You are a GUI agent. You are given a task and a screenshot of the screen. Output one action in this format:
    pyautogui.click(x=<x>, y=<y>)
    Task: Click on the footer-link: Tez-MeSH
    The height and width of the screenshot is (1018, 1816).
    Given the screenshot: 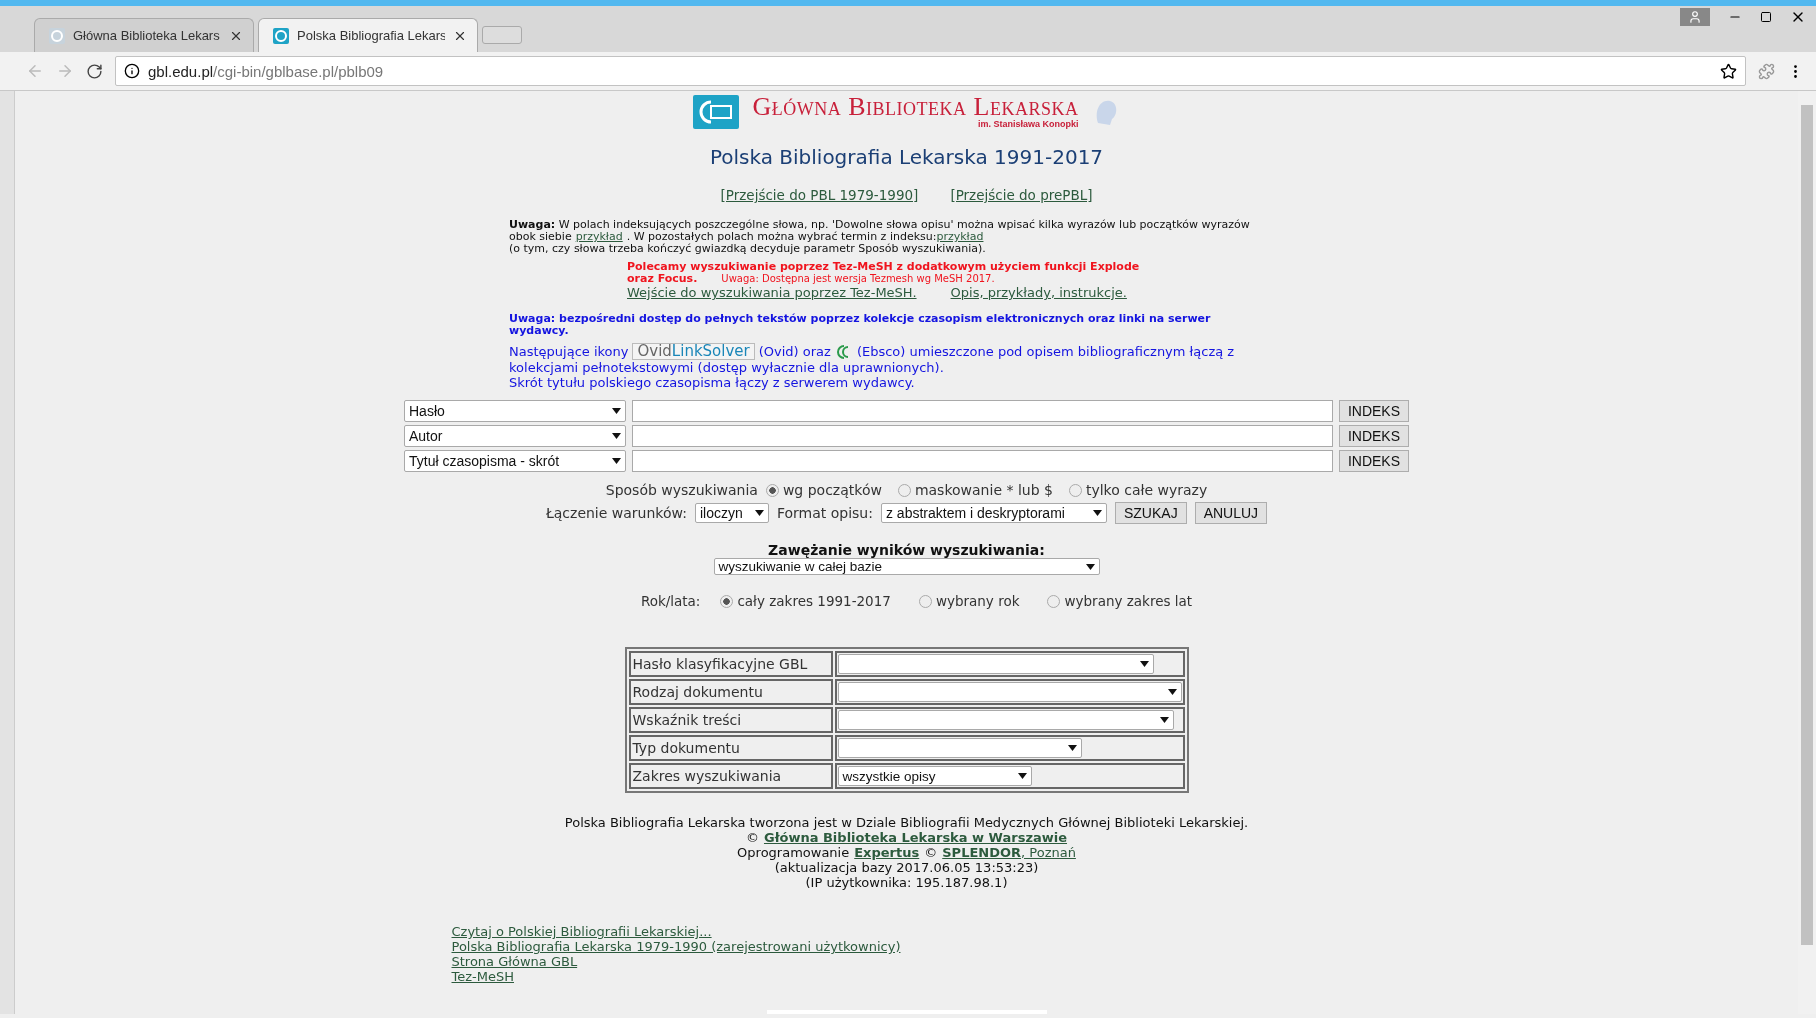 What is the action you would take?
    pyautogui.click(x=482, y=976)
    